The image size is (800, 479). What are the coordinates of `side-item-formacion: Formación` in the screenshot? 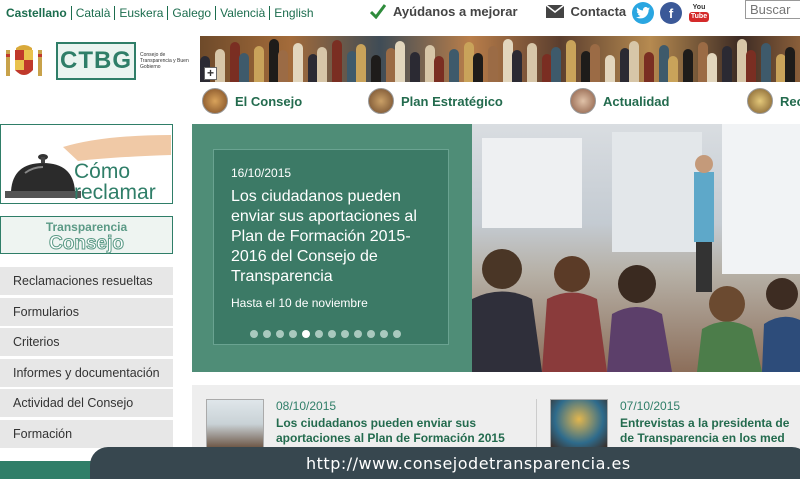 It's located at (86, 433).